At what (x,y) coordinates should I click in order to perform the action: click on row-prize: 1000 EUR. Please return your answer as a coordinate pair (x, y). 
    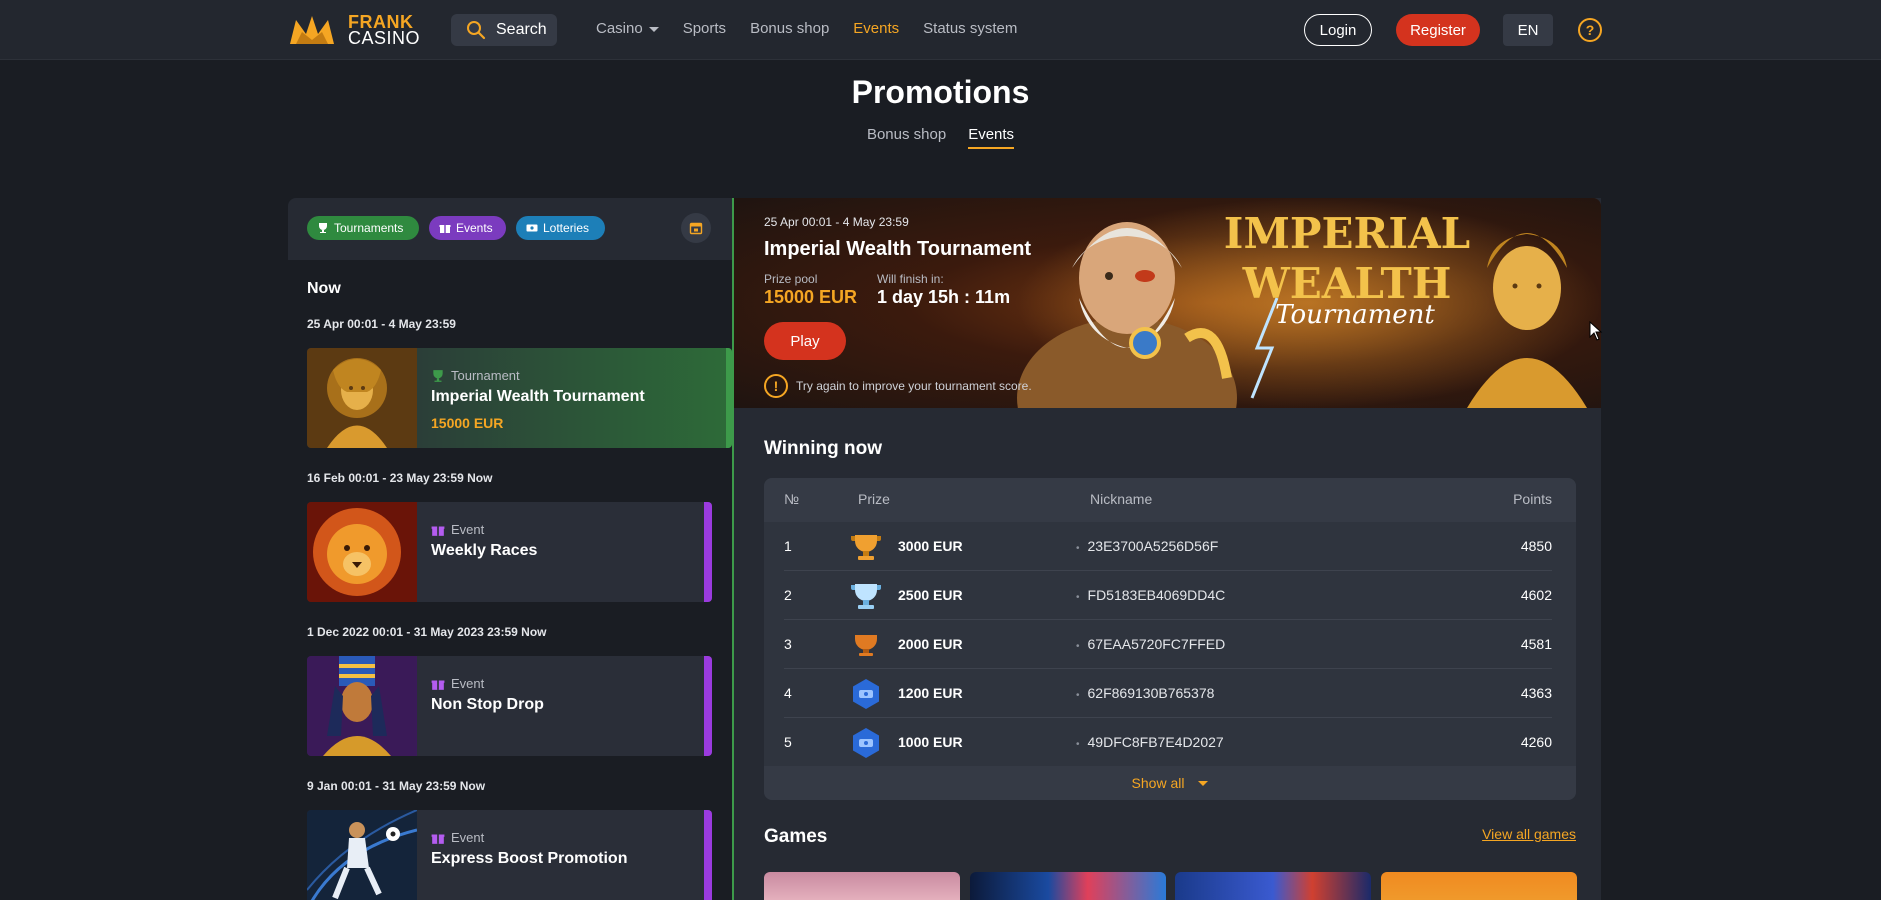
    Looking at the image, I should click on (930, 742).